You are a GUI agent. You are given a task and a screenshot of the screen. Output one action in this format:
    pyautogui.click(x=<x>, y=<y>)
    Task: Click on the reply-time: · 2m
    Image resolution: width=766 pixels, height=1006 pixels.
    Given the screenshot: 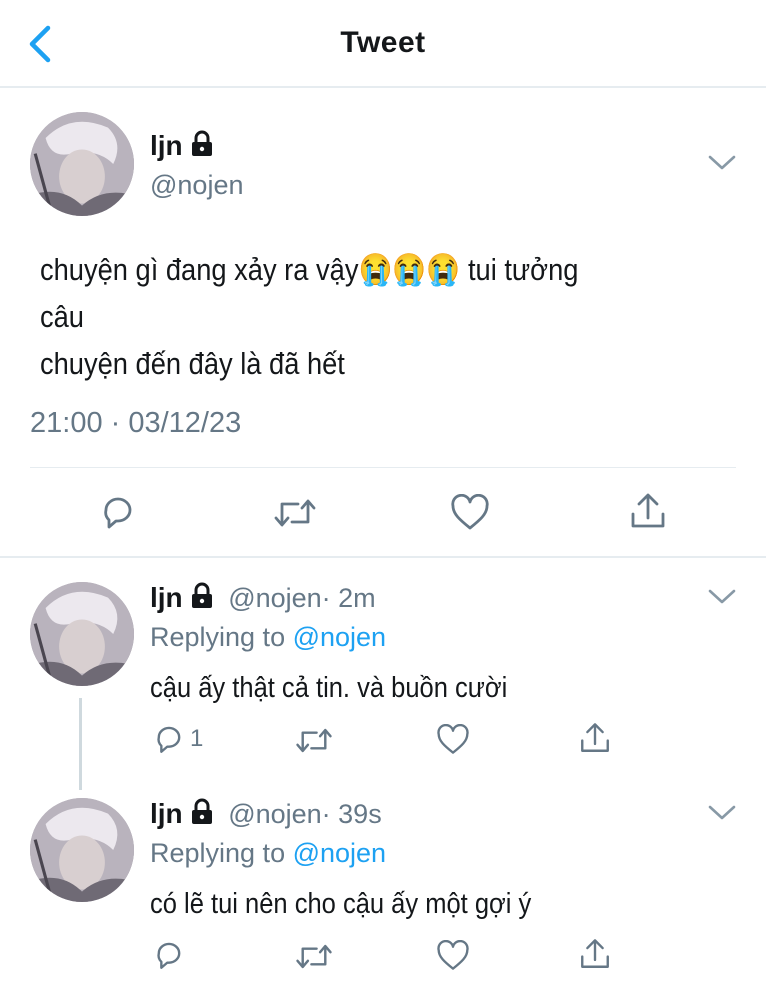 What is the action you would take?
    pyautogui.click(x=348, y=598)
    